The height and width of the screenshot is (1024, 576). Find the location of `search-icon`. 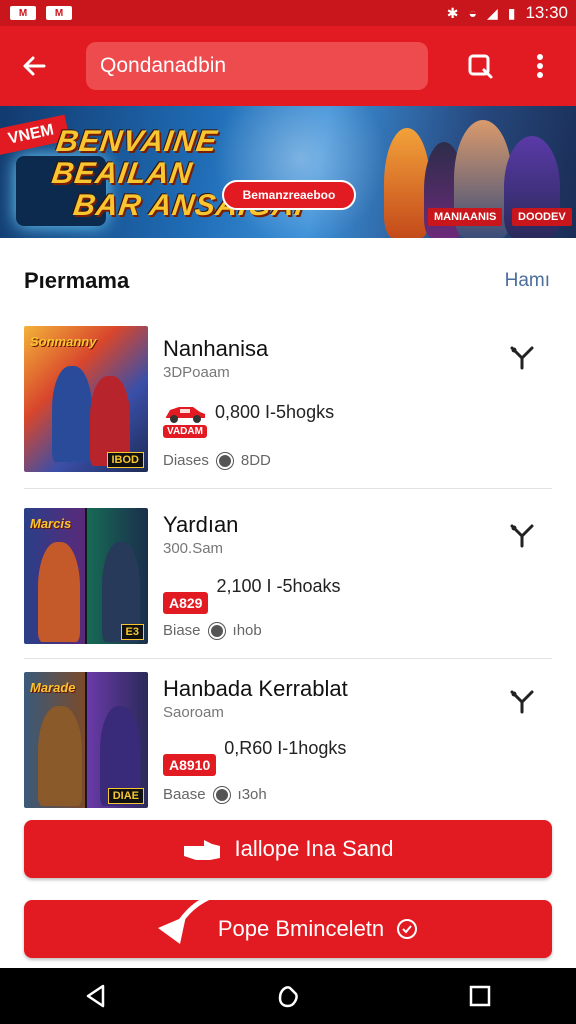

search-icon is located at coordinates (480, 66).